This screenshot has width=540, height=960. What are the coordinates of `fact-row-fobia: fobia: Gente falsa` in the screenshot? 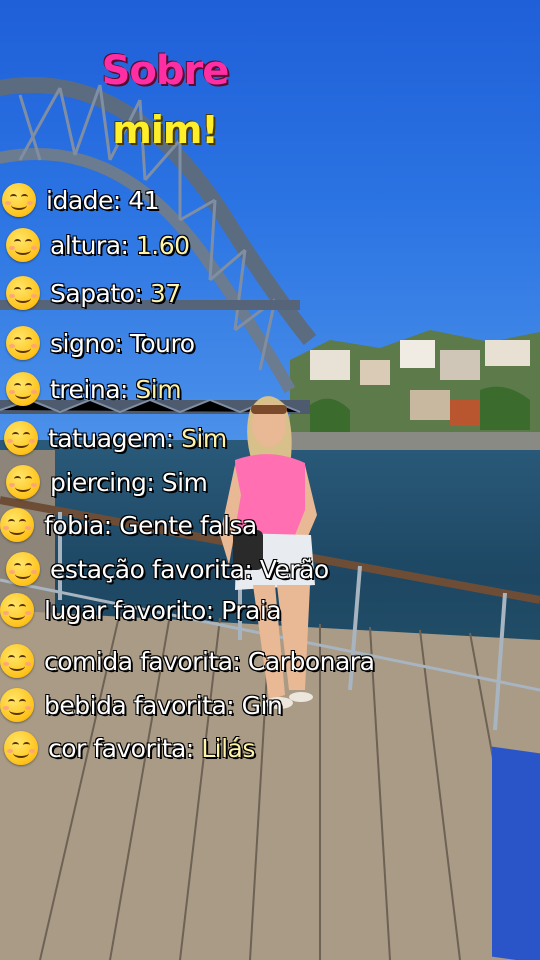 It's located at (128, 525).